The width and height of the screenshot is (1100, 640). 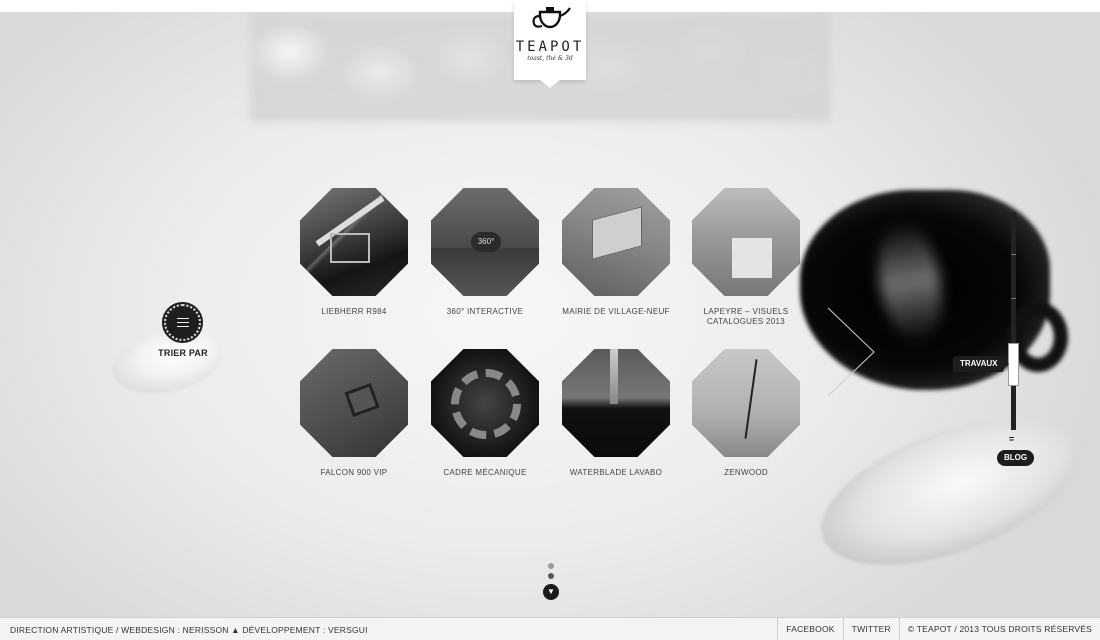 I want to click on project-card-waterblade: WATERBLADE LAVABO, so click(x=616, y=413).